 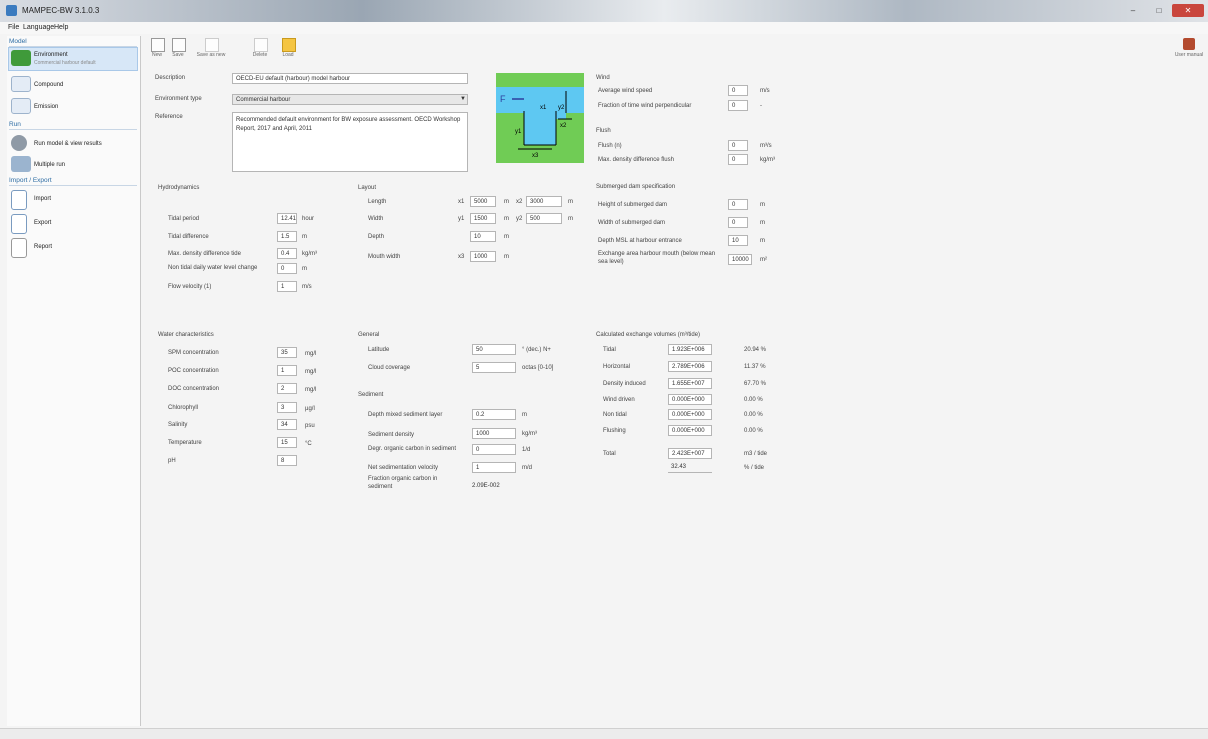 What do you see at coordinates (289, 45) in the screenshot?
I see `load-folder-icon` at bounding box center [289, 45].